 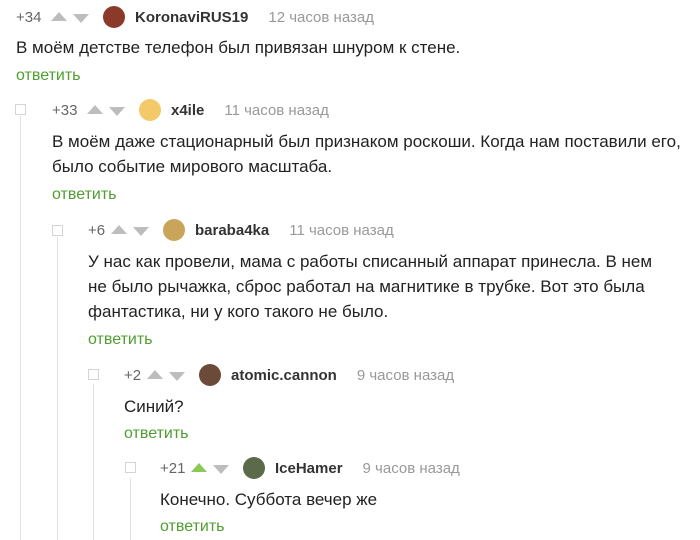 I want to click on username: x4ile, so click(x=187, y=110).